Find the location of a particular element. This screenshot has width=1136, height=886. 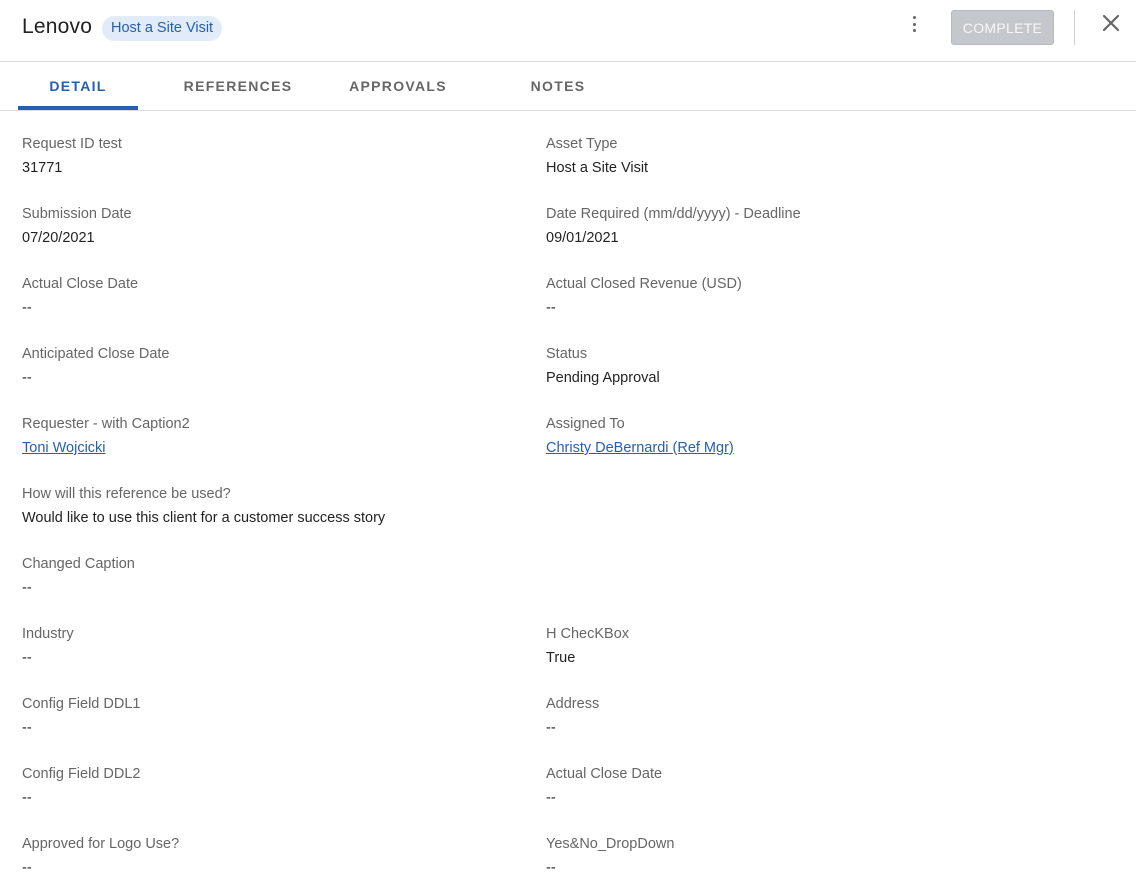

field-label: Approved for Logo Use? is located at coordinates (101, 844).